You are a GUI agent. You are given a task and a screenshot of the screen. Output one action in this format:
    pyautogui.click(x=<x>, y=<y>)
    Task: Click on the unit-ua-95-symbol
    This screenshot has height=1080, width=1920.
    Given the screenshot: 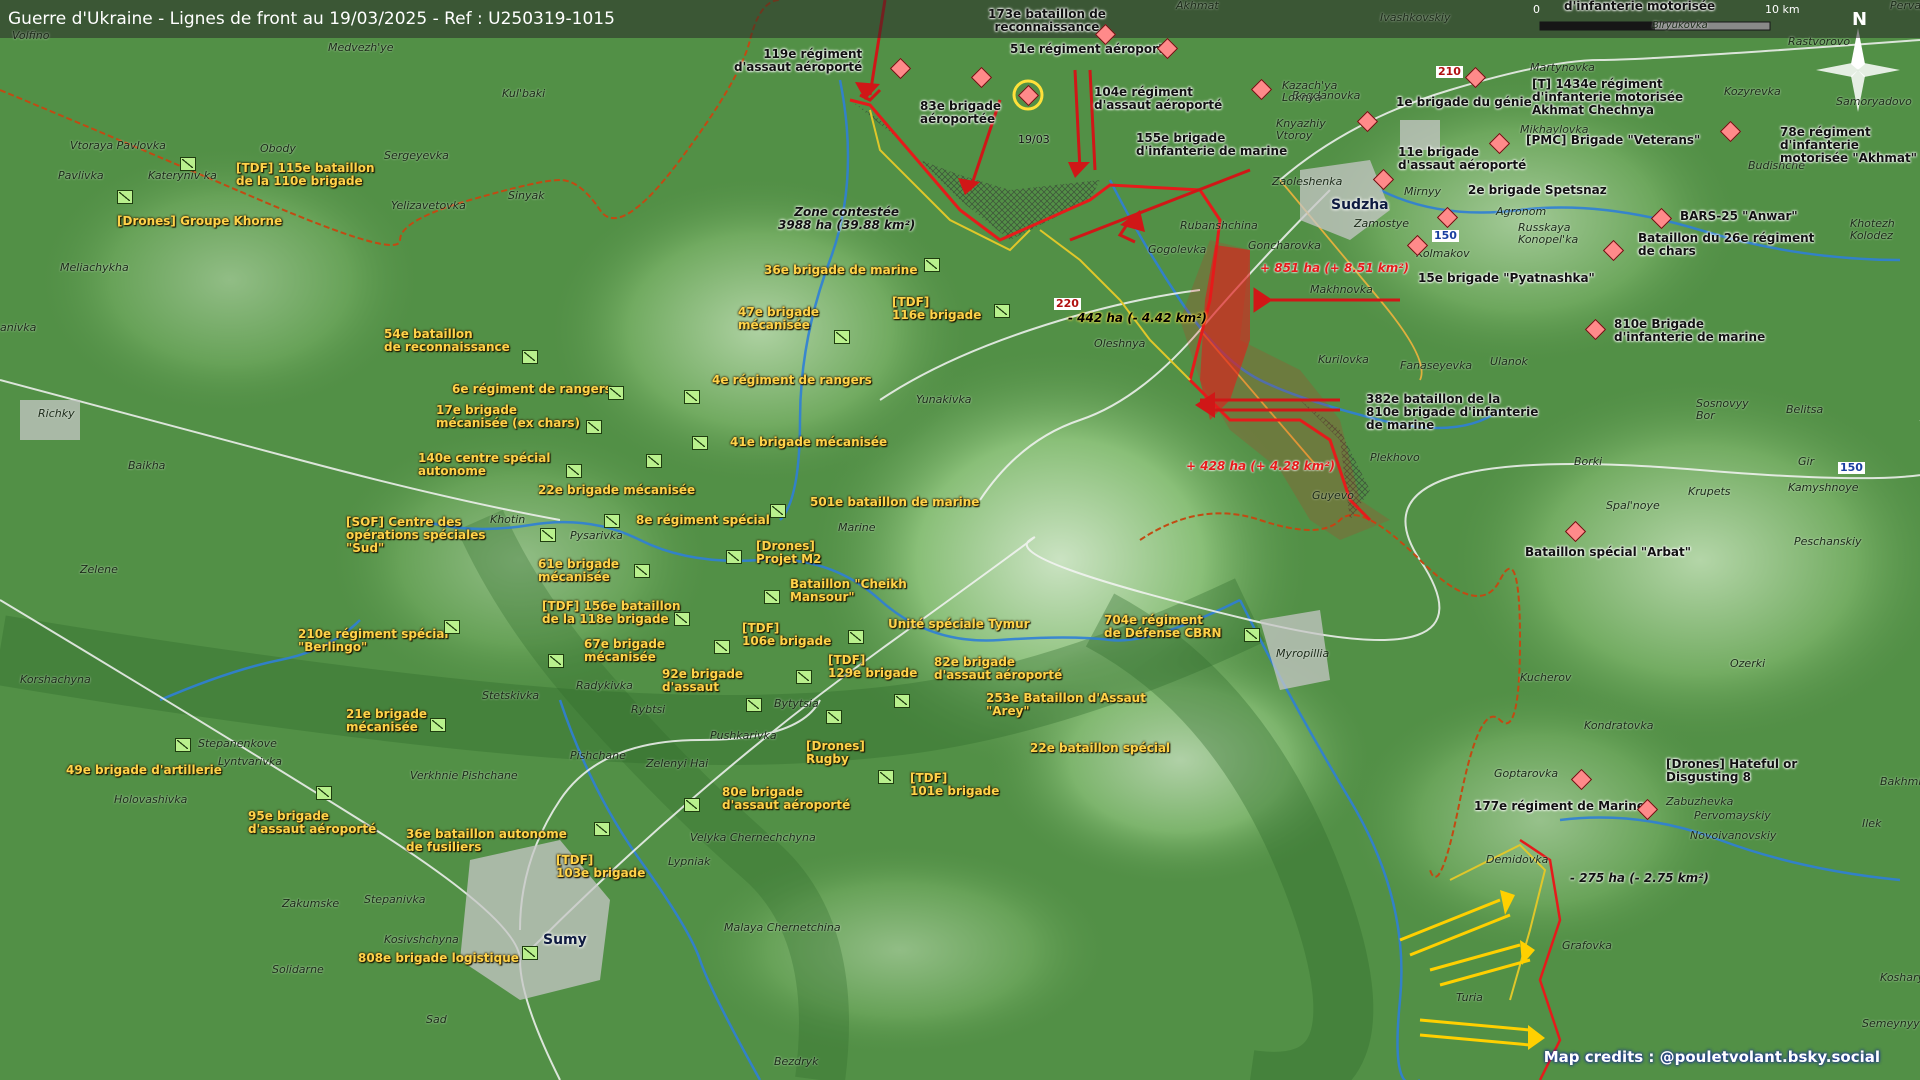 What is the action you would take?
    pyautogui.click(x=324, y=793)
    